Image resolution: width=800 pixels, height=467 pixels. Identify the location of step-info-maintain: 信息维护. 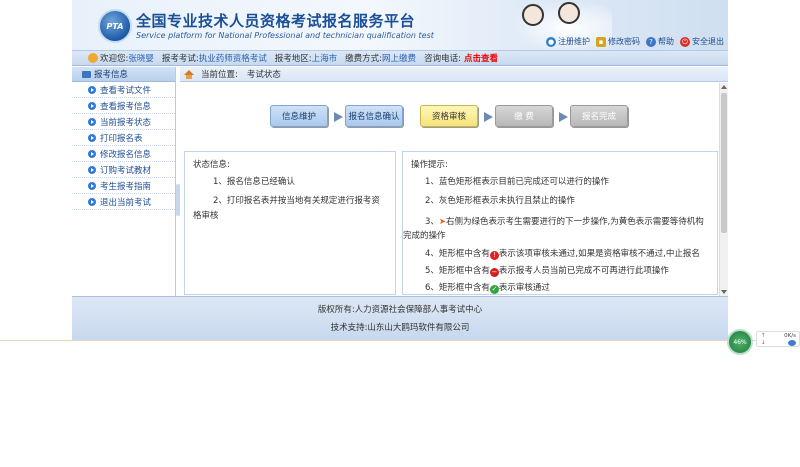
(299, 116).